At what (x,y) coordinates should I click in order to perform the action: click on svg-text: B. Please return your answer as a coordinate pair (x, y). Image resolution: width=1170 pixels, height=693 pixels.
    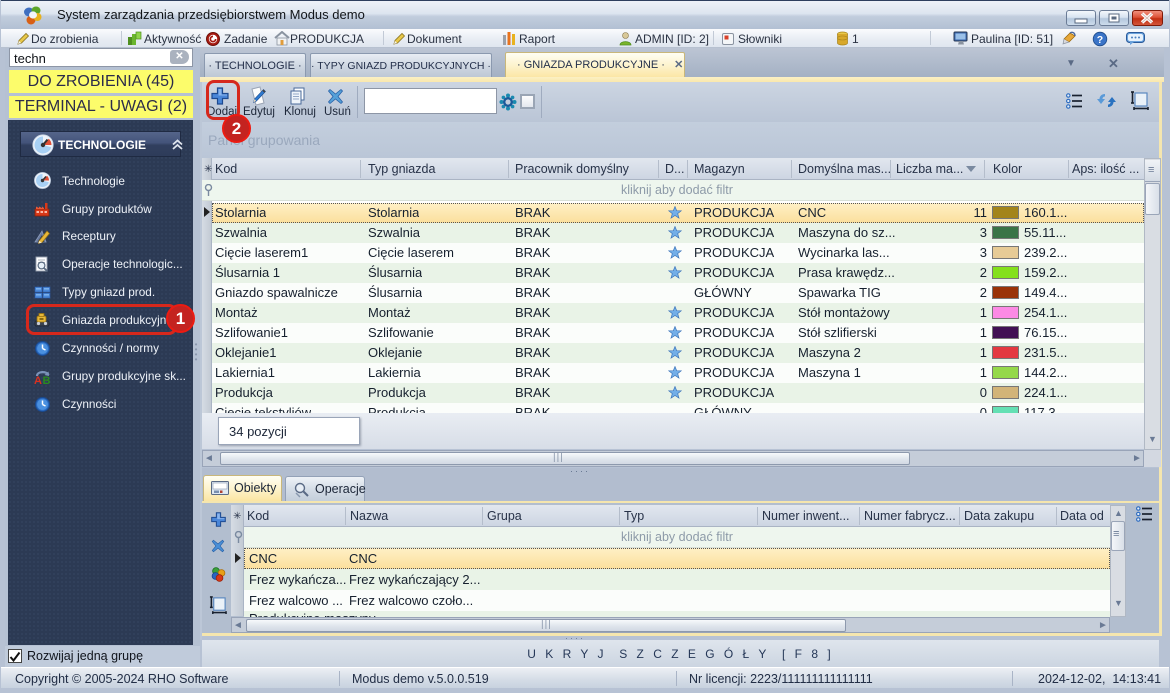
    Looking at the image, I should click on (47, 380).